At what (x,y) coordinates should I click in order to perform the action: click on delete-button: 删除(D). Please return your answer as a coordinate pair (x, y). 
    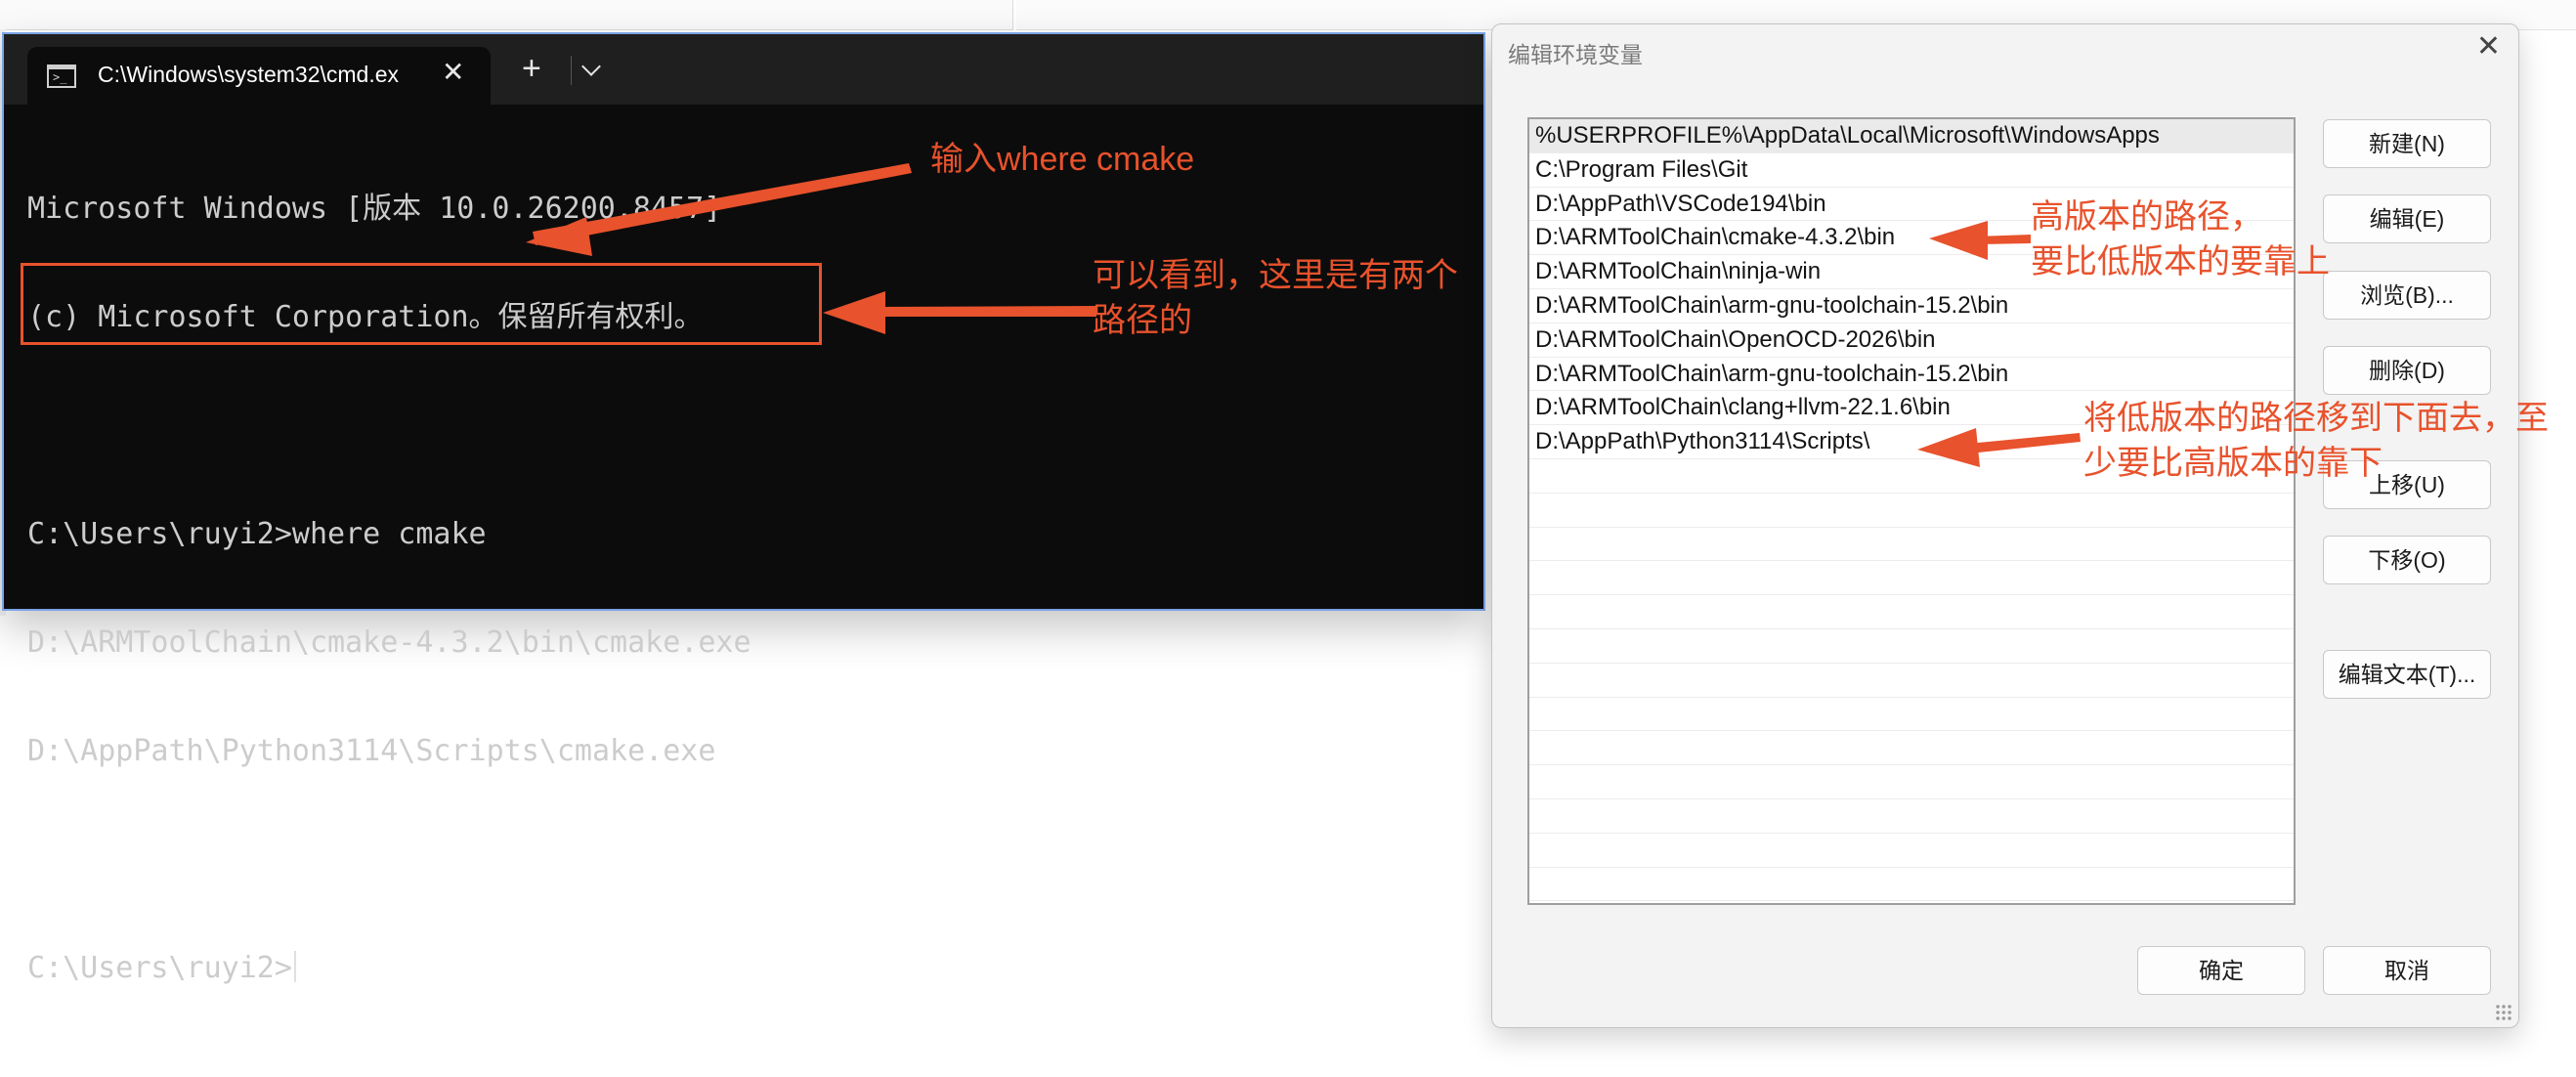
    Looking at the image, I should click on (2407, 370).